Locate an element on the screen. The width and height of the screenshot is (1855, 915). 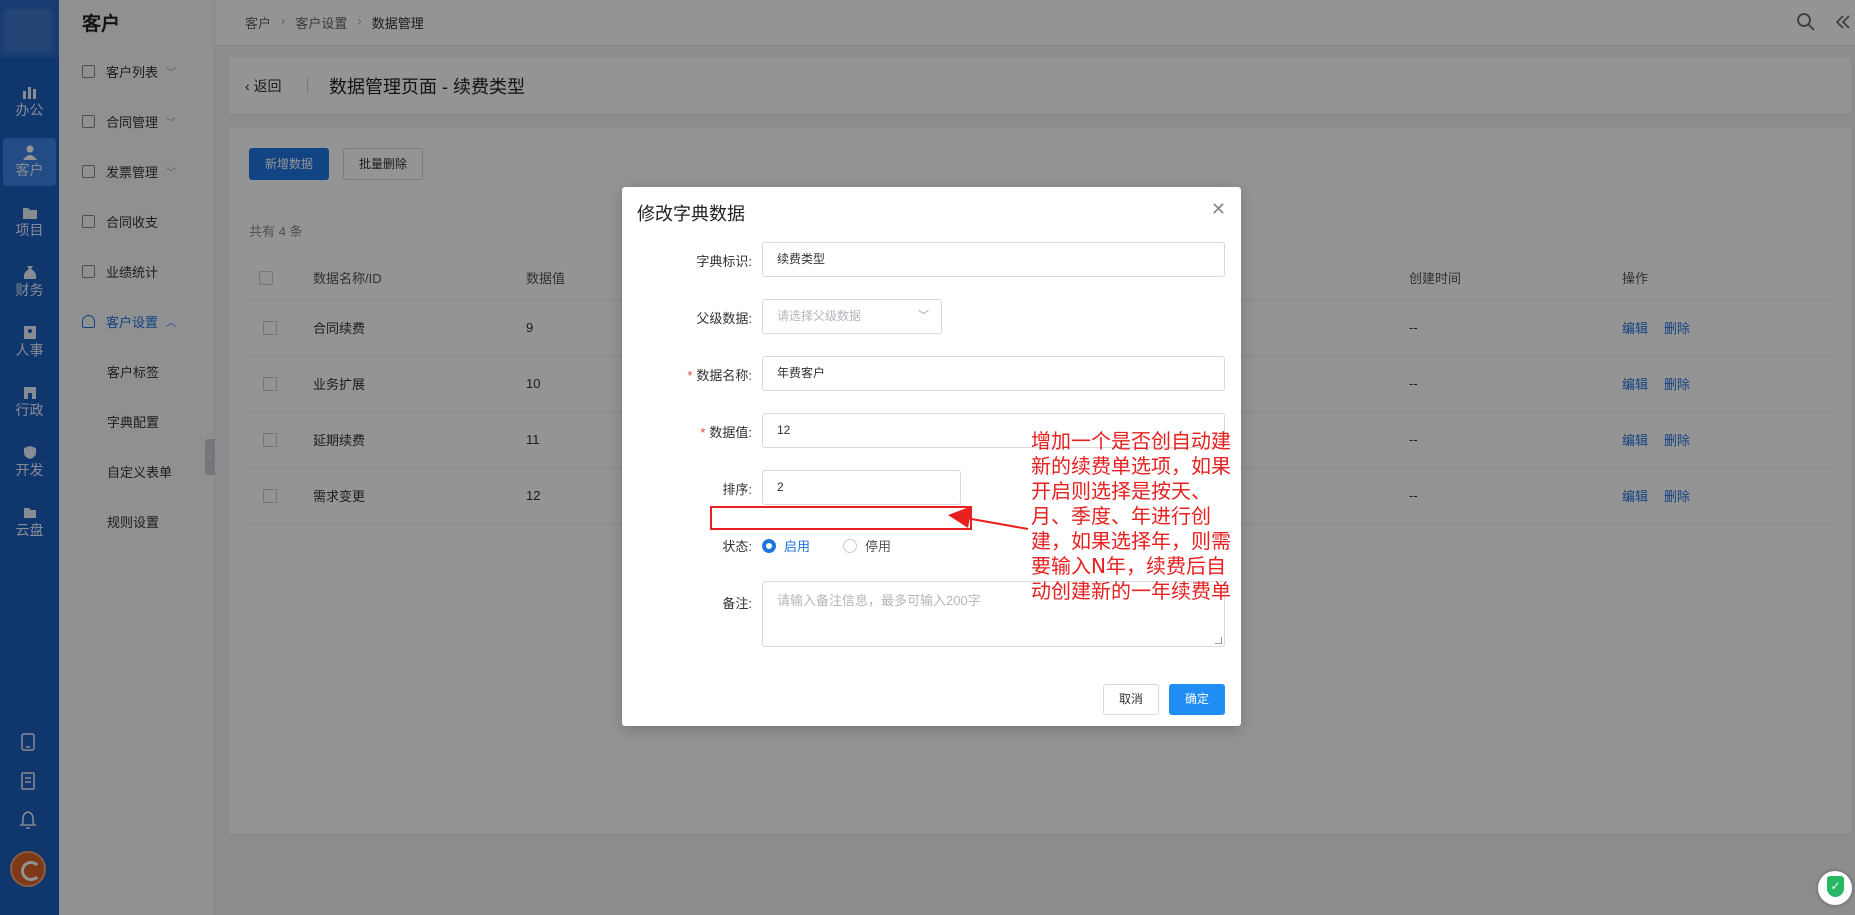
data-name-input: 年费客户 is located at coordinates (993, 373).